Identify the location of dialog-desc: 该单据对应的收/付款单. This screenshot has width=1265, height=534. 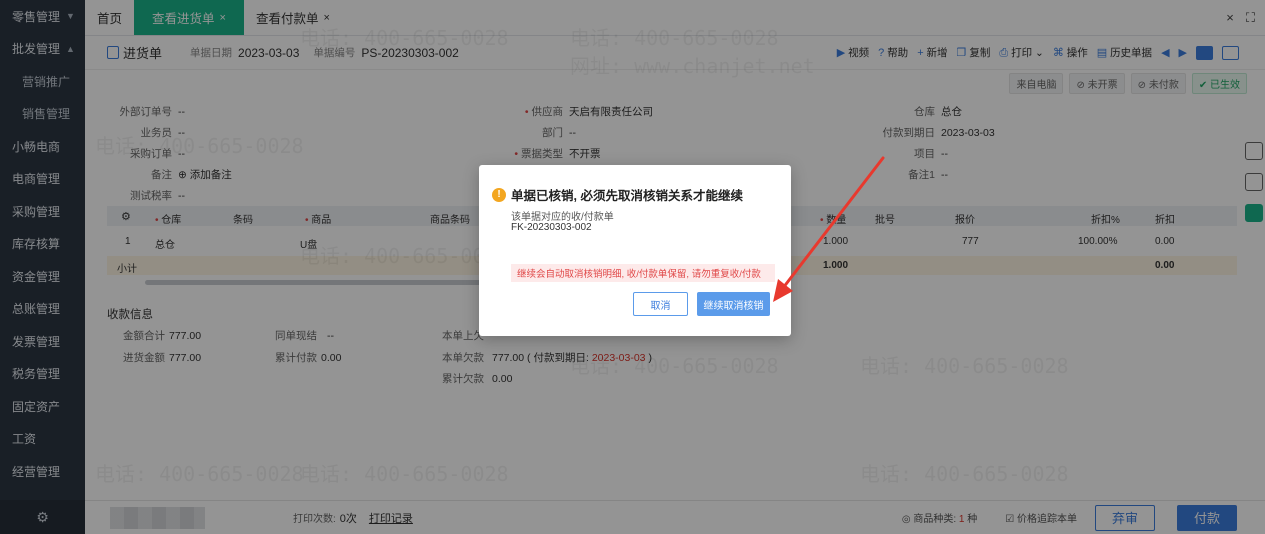
(562, 217).